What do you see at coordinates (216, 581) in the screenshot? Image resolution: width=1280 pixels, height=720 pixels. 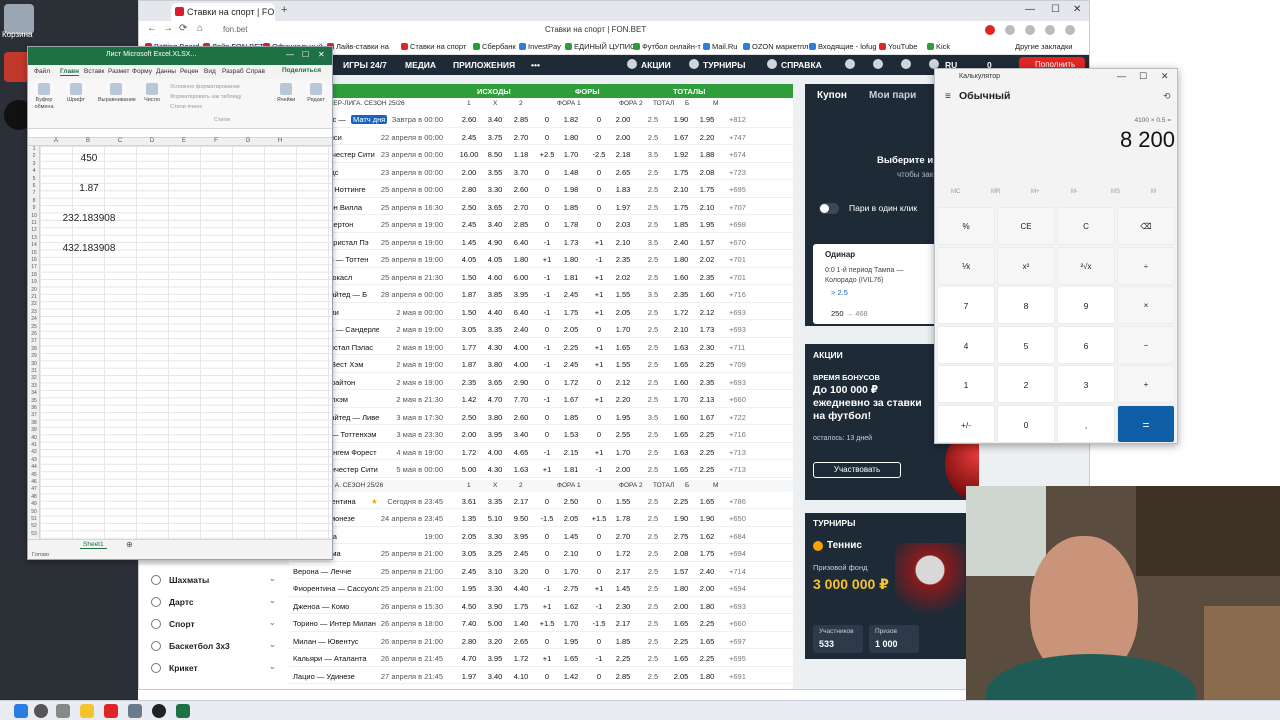 I see `sport-item-chess: Шахматы ⌄` at bounding box center [216, 581].